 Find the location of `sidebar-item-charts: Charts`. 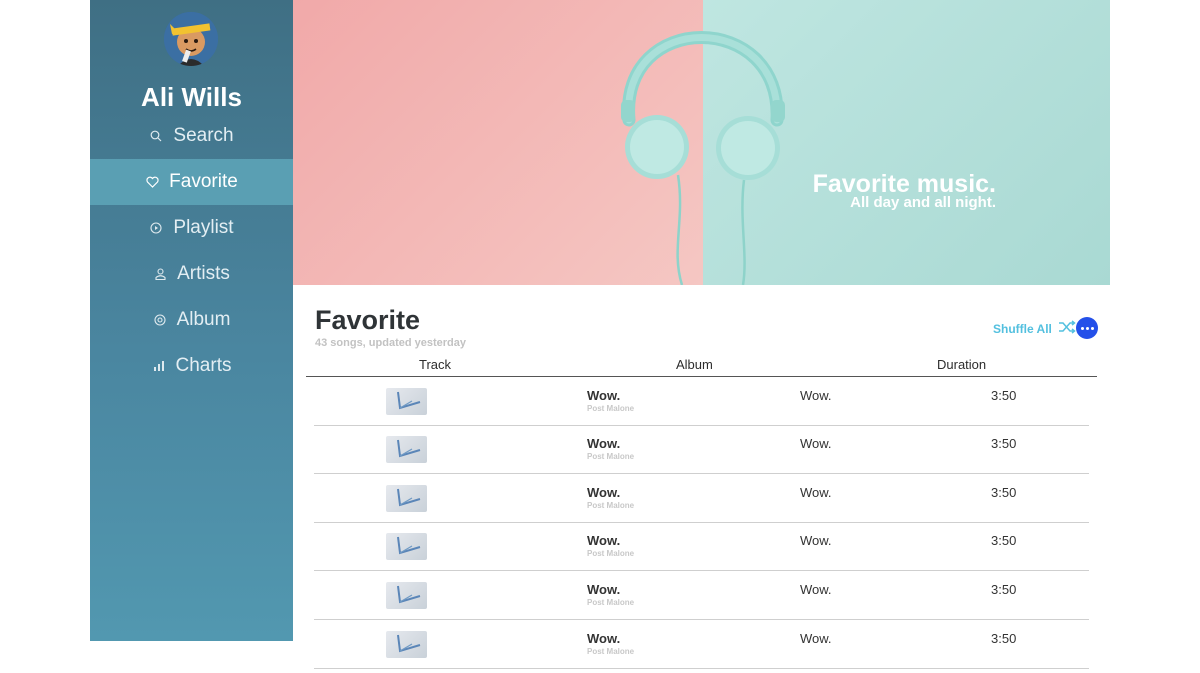

sidebar-item-charts: Charts is located at coordinates (191, 366).